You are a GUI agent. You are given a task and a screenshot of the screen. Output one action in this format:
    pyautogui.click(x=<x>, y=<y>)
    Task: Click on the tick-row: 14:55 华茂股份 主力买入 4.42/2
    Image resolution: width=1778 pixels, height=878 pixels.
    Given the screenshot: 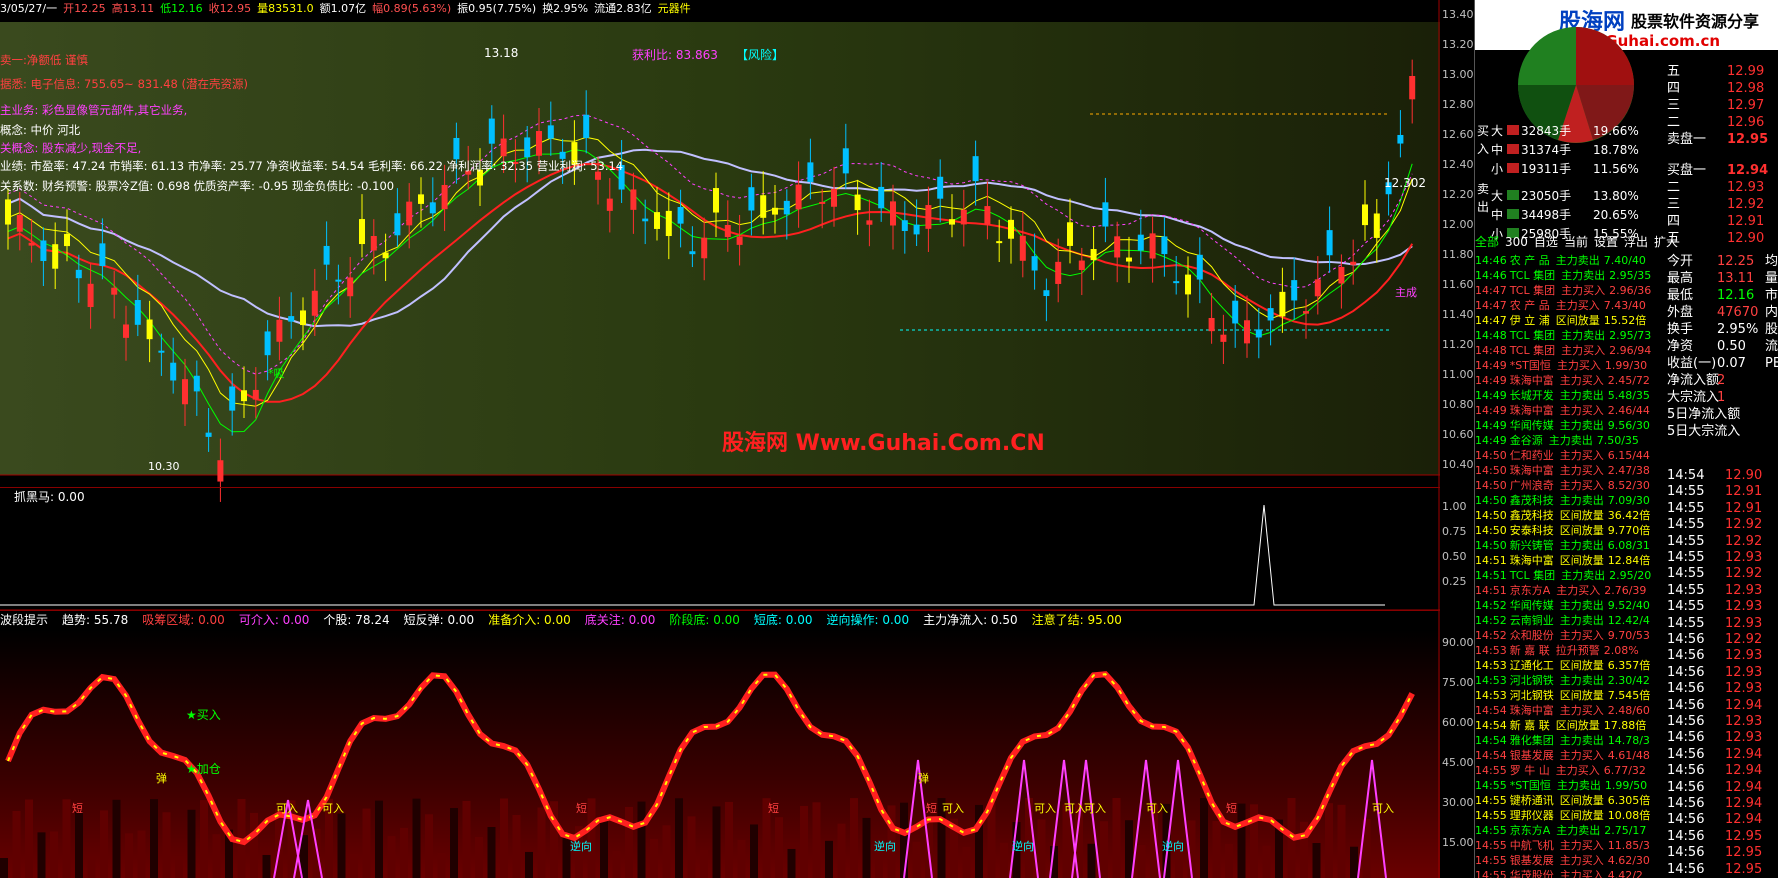 What is the action you would take?
    pyautogui.click(x=1570, y=872)
    